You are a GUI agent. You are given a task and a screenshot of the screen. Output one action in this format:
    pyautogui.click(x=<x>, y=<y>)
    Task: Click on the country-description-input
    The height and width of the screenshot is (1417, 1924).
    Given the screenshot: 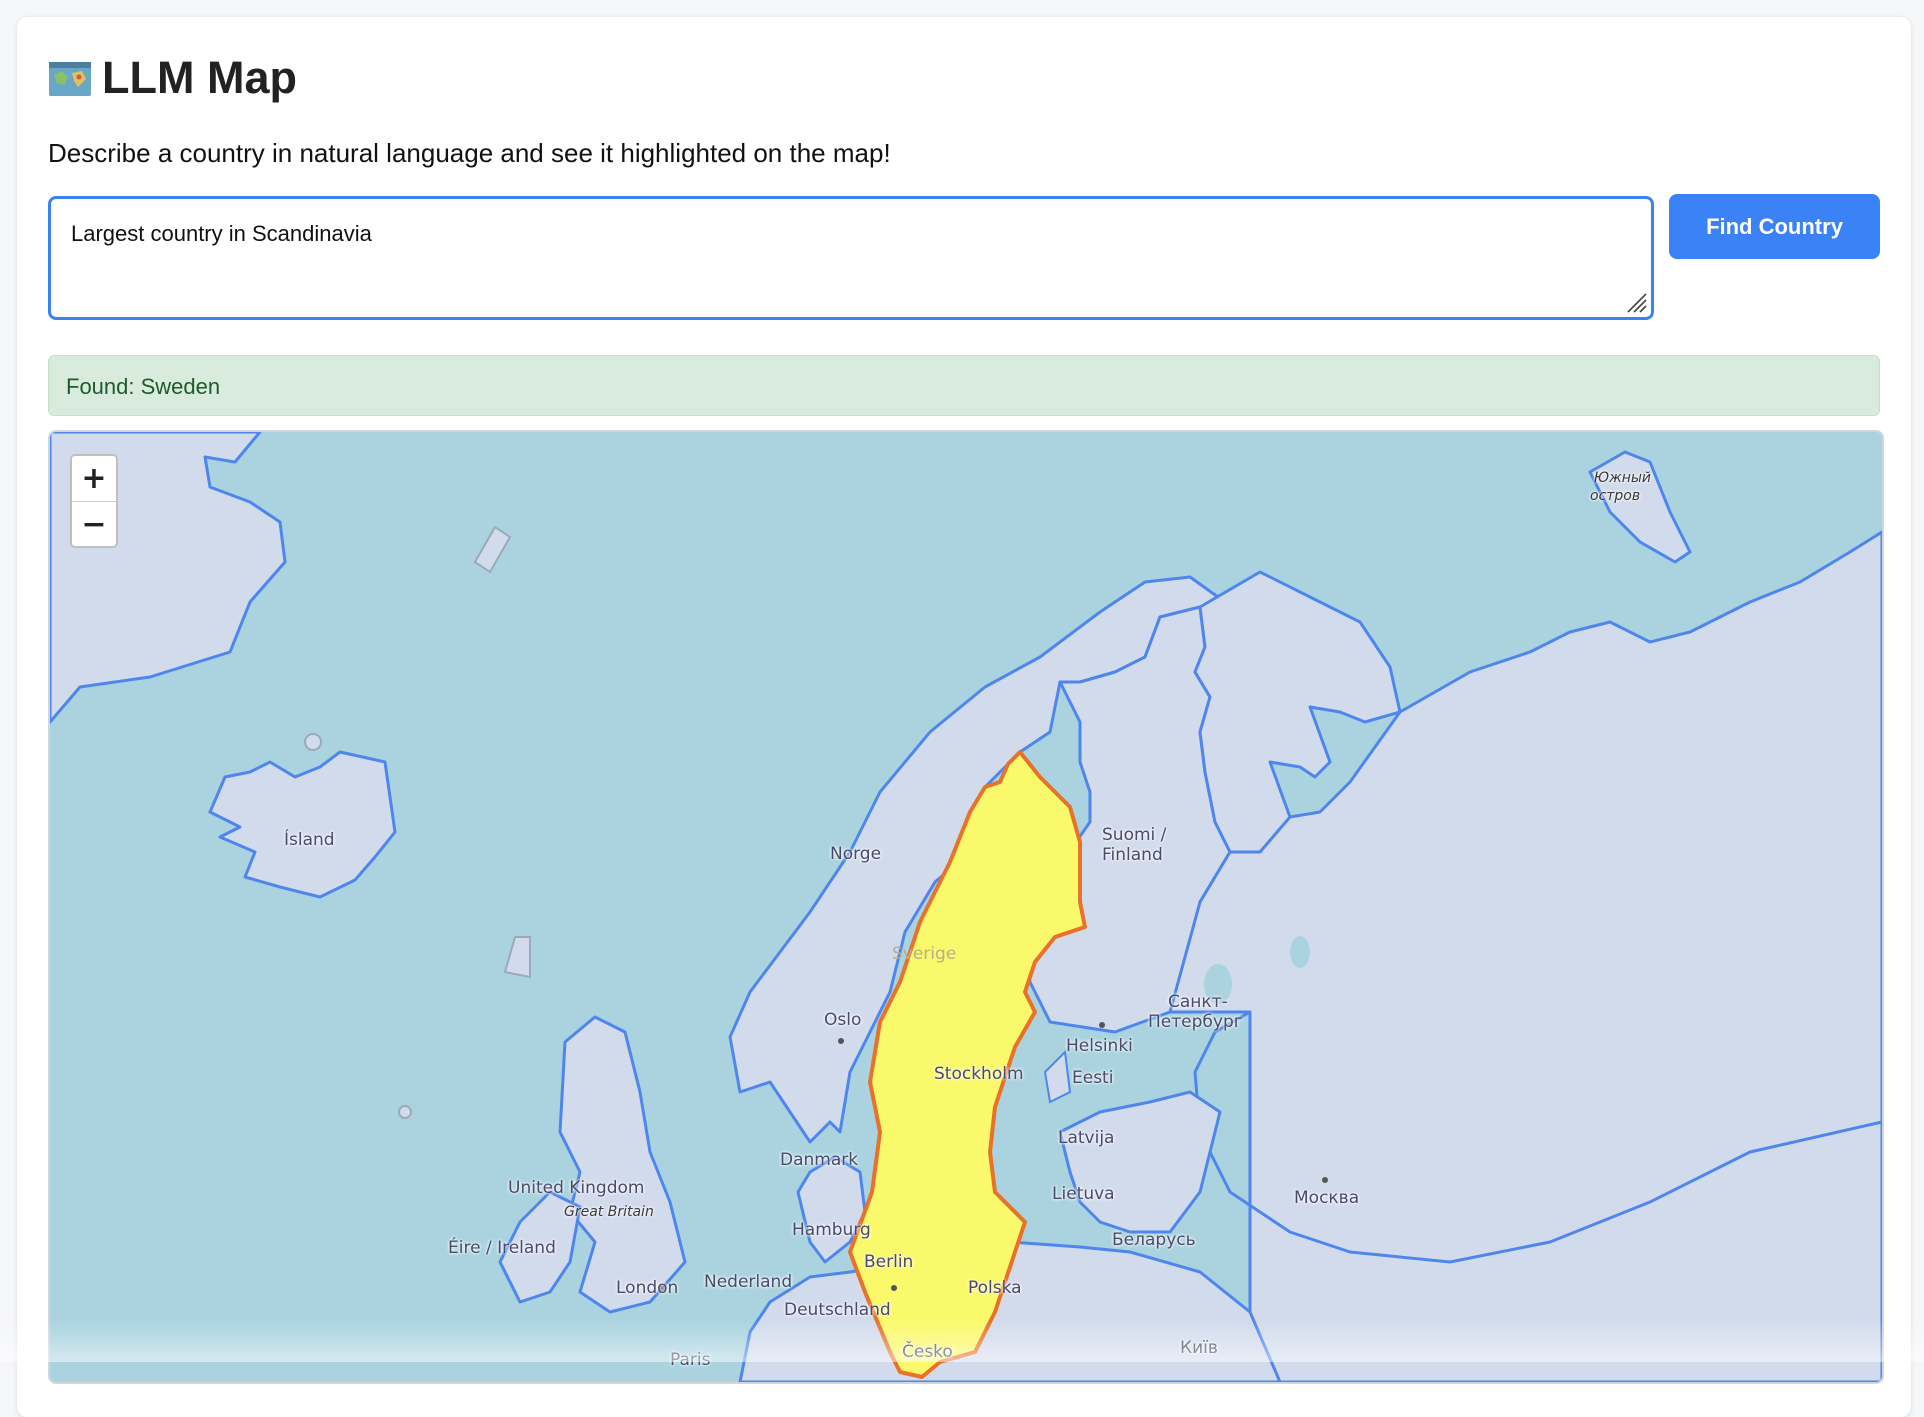 What is the action you would take?
    pyautogui.click(x=851, y=258)
    